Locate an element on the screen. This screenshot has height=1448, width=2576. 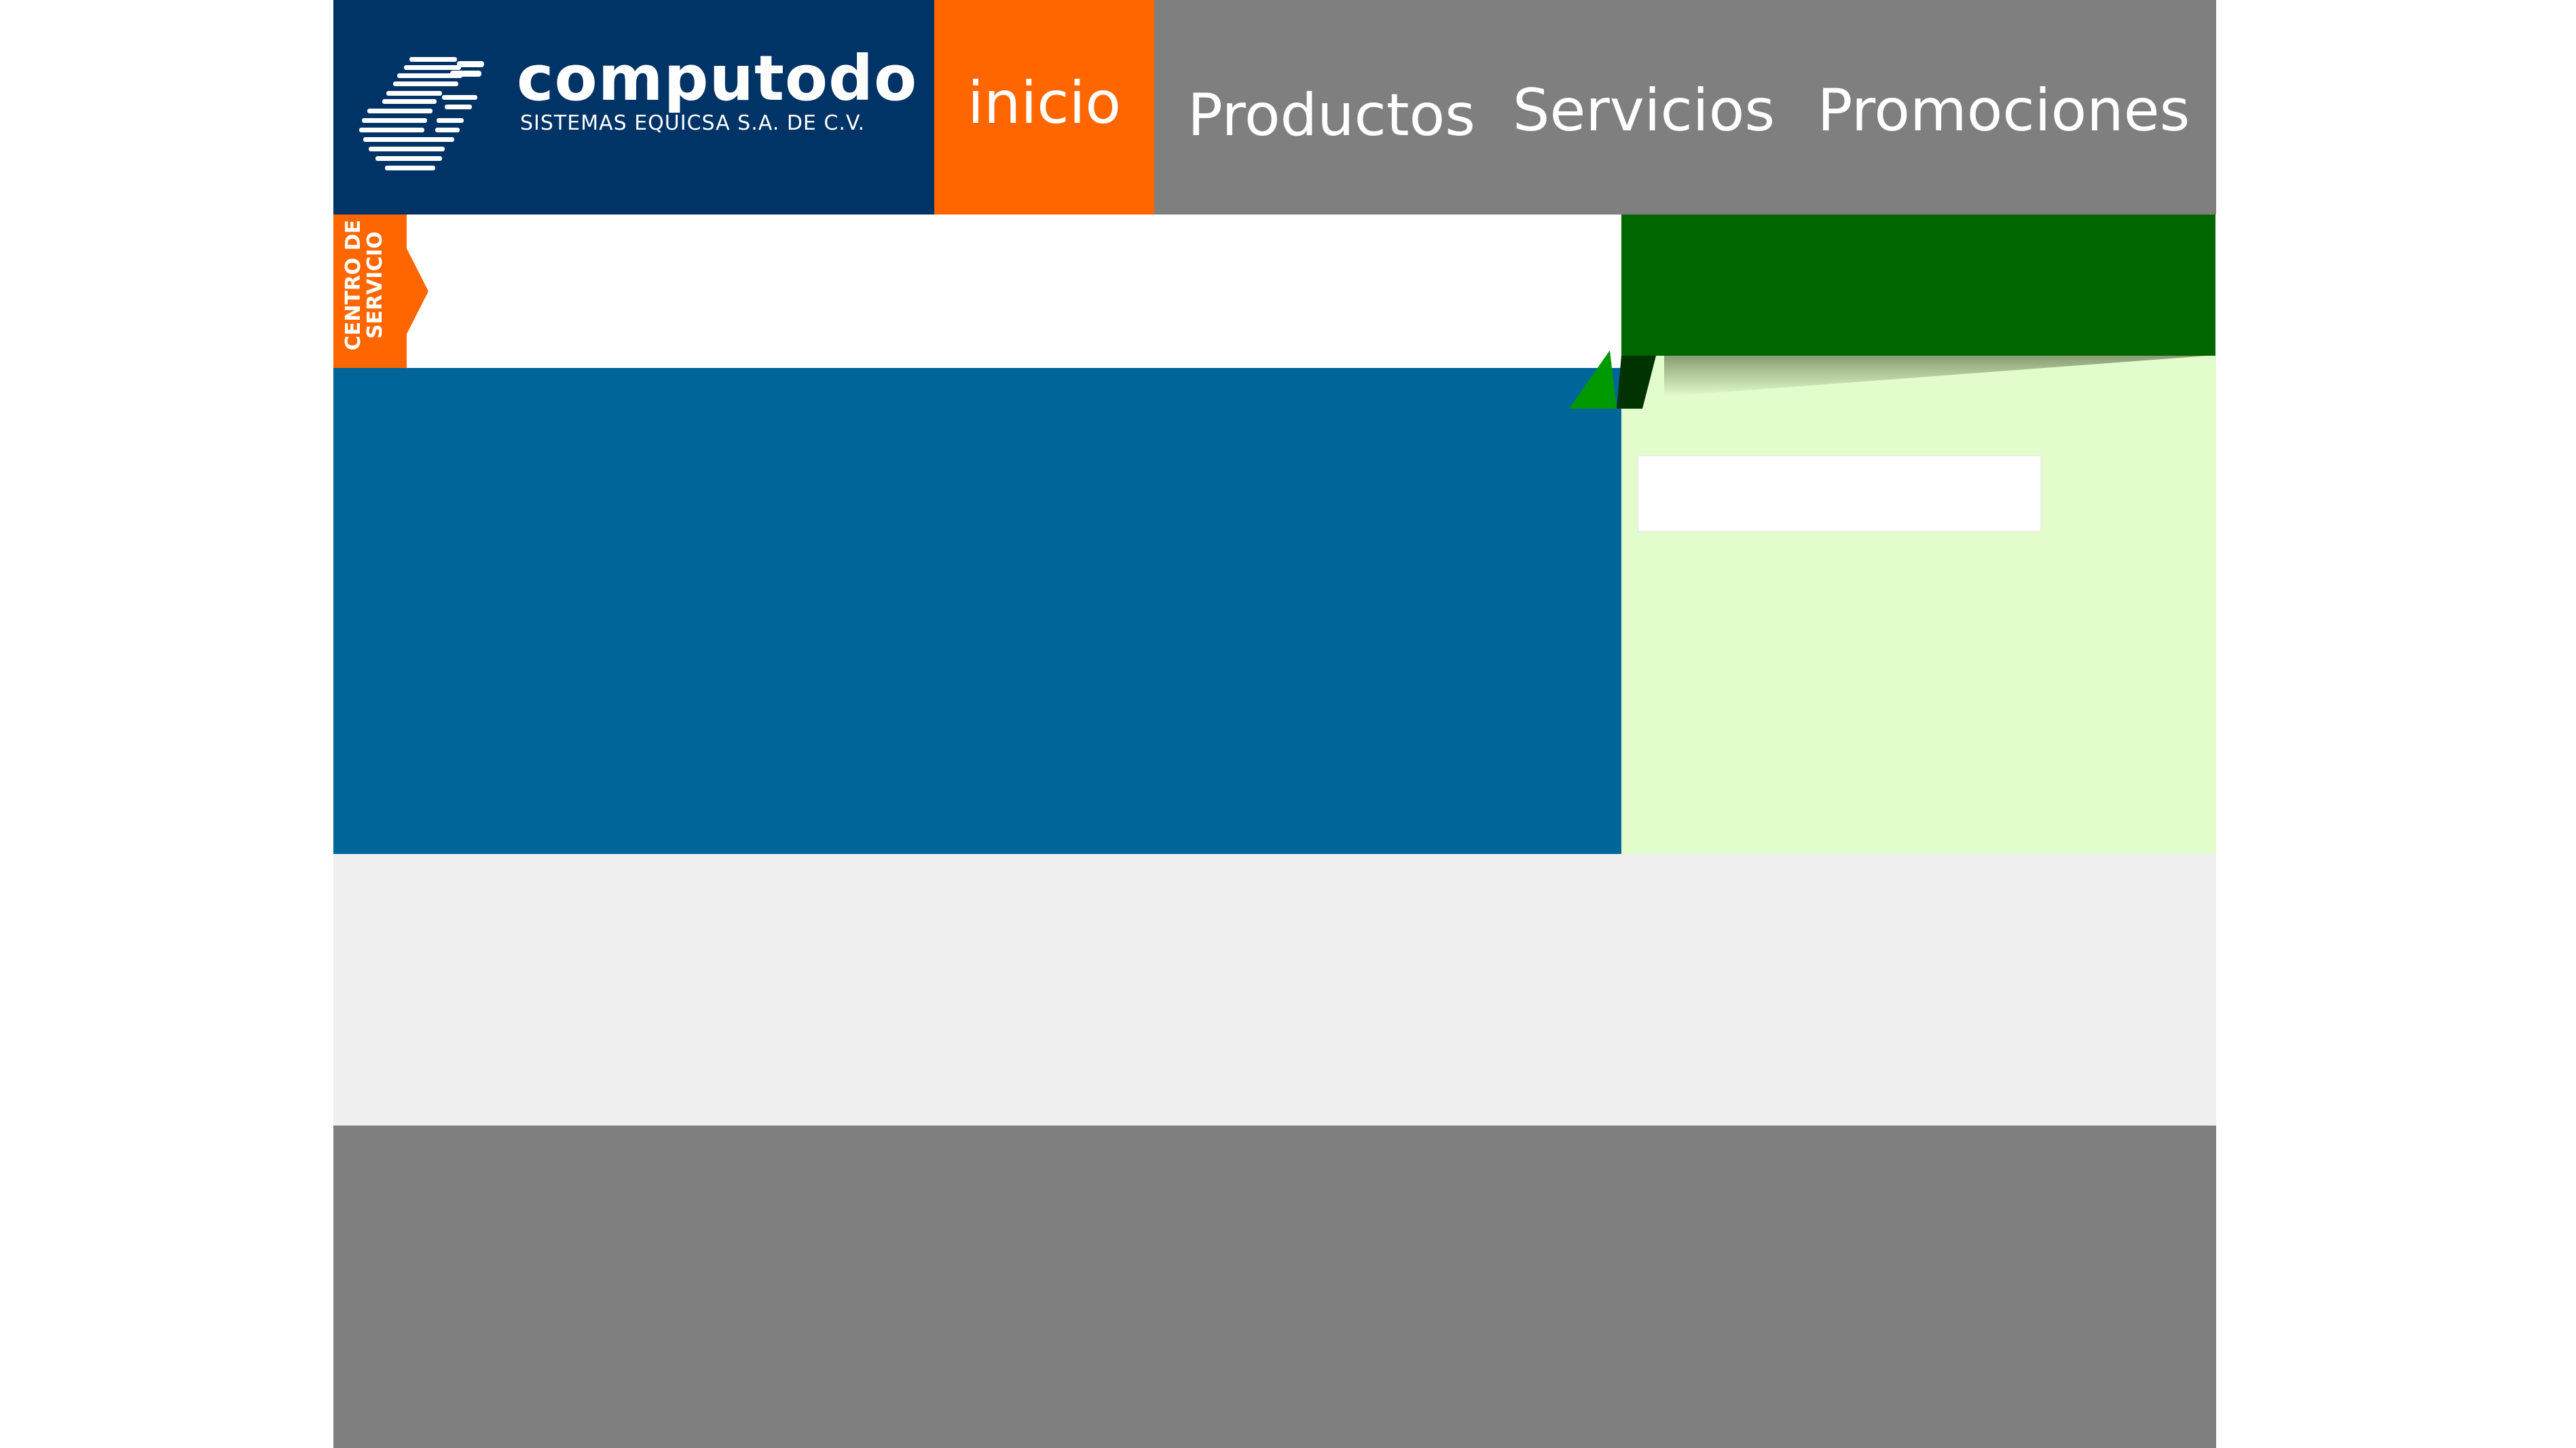
sidebar-search-input is located at coordinates (1839, 494).